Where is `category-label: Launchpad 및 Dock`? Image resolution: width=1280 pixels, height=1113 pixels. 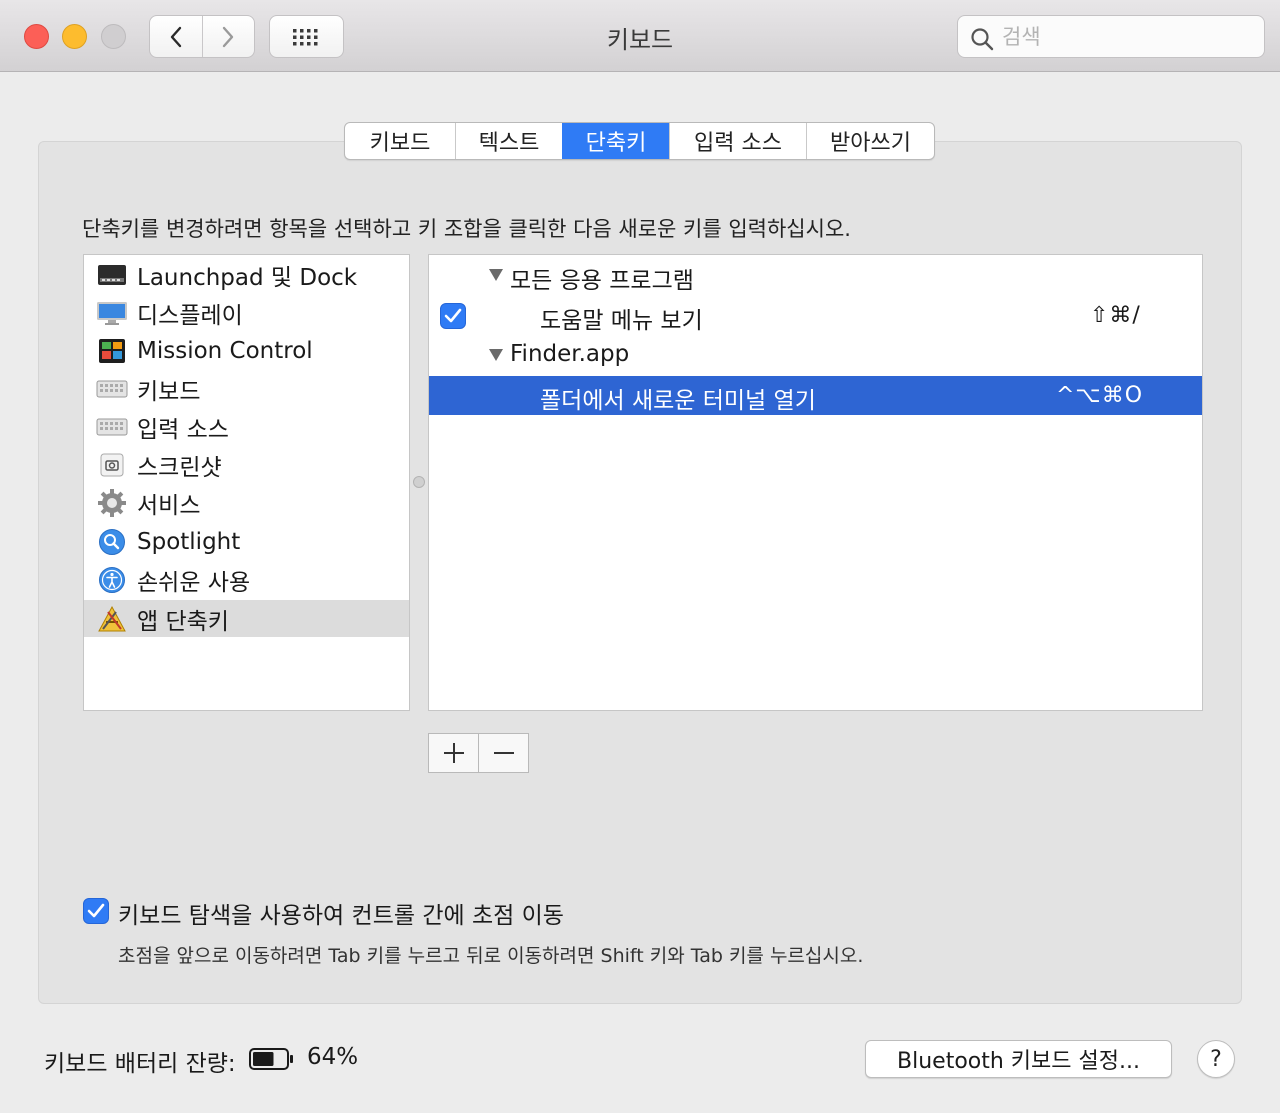 category-label: Launchpad 및 Dock is located at coordinates (247, 277).